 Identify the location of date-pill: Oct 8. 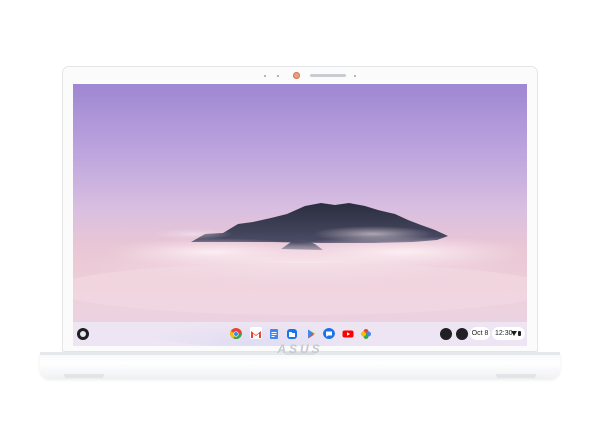
(480, 333).